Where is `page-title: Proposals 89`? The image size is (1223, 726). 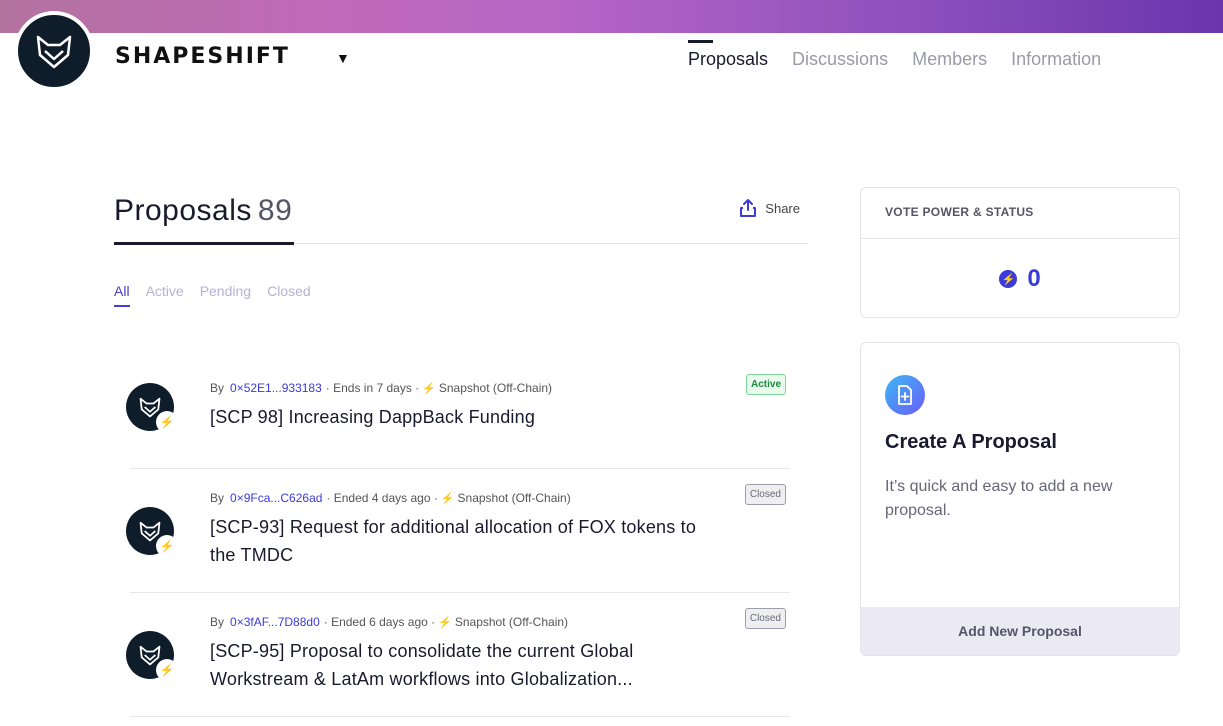
page-title: Proposals 89 is located at coordinates (203, 211).